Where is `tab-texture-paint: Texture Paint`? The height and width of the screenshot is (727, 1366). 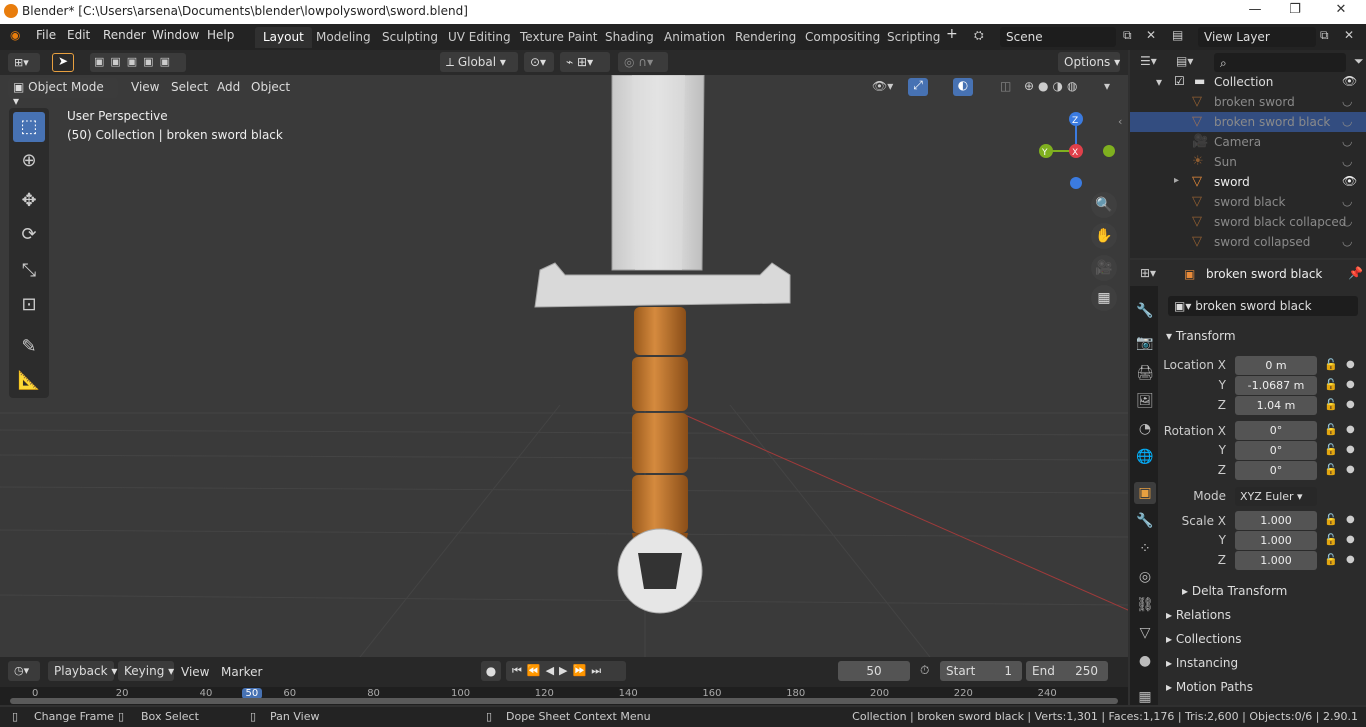
tab-texture-paint: Texture Paint is located at coordinates (558, 37).